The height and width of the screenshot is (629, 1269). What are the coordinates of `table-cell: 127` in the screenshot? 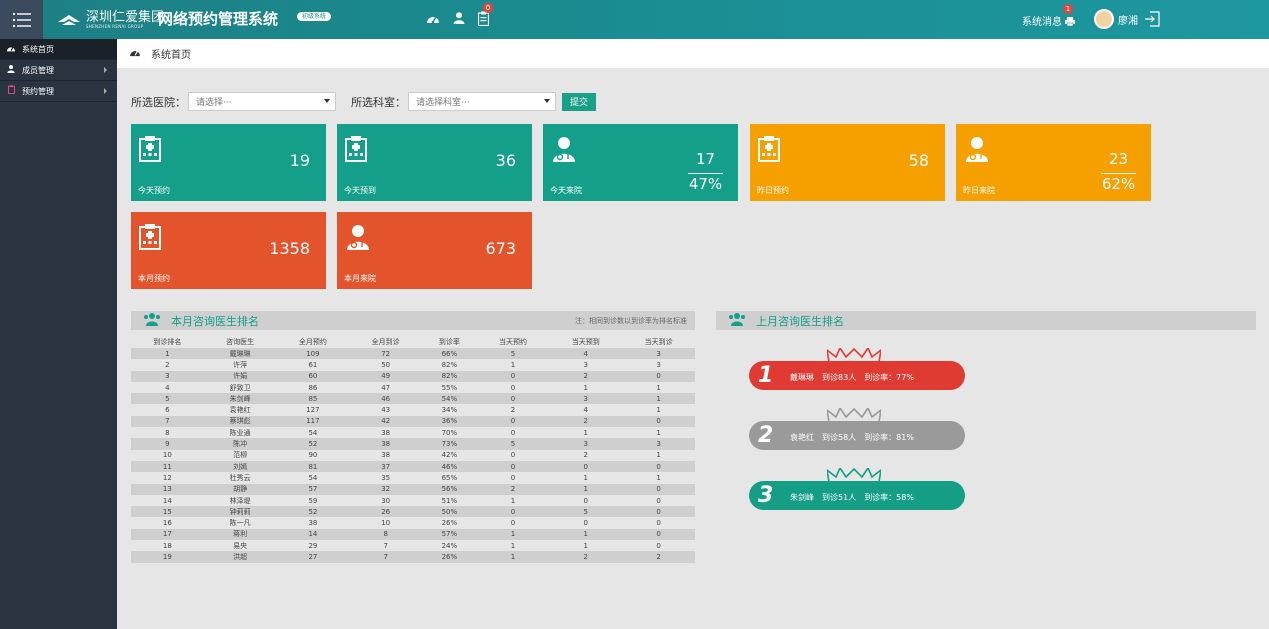 It's located at (313, 410).